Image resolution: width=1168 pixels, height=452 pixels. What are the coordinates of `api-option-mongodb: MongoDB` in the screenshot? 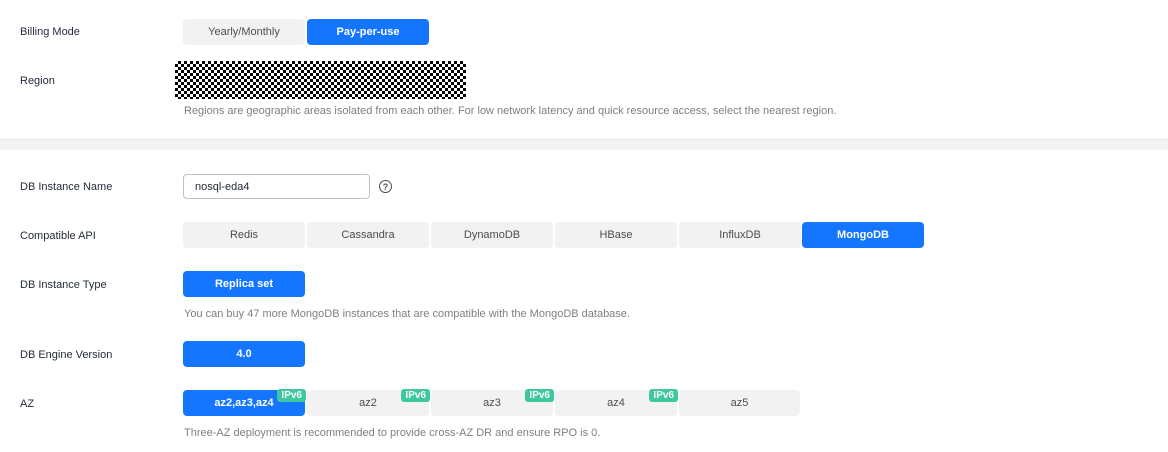 It's located at (863, 235).